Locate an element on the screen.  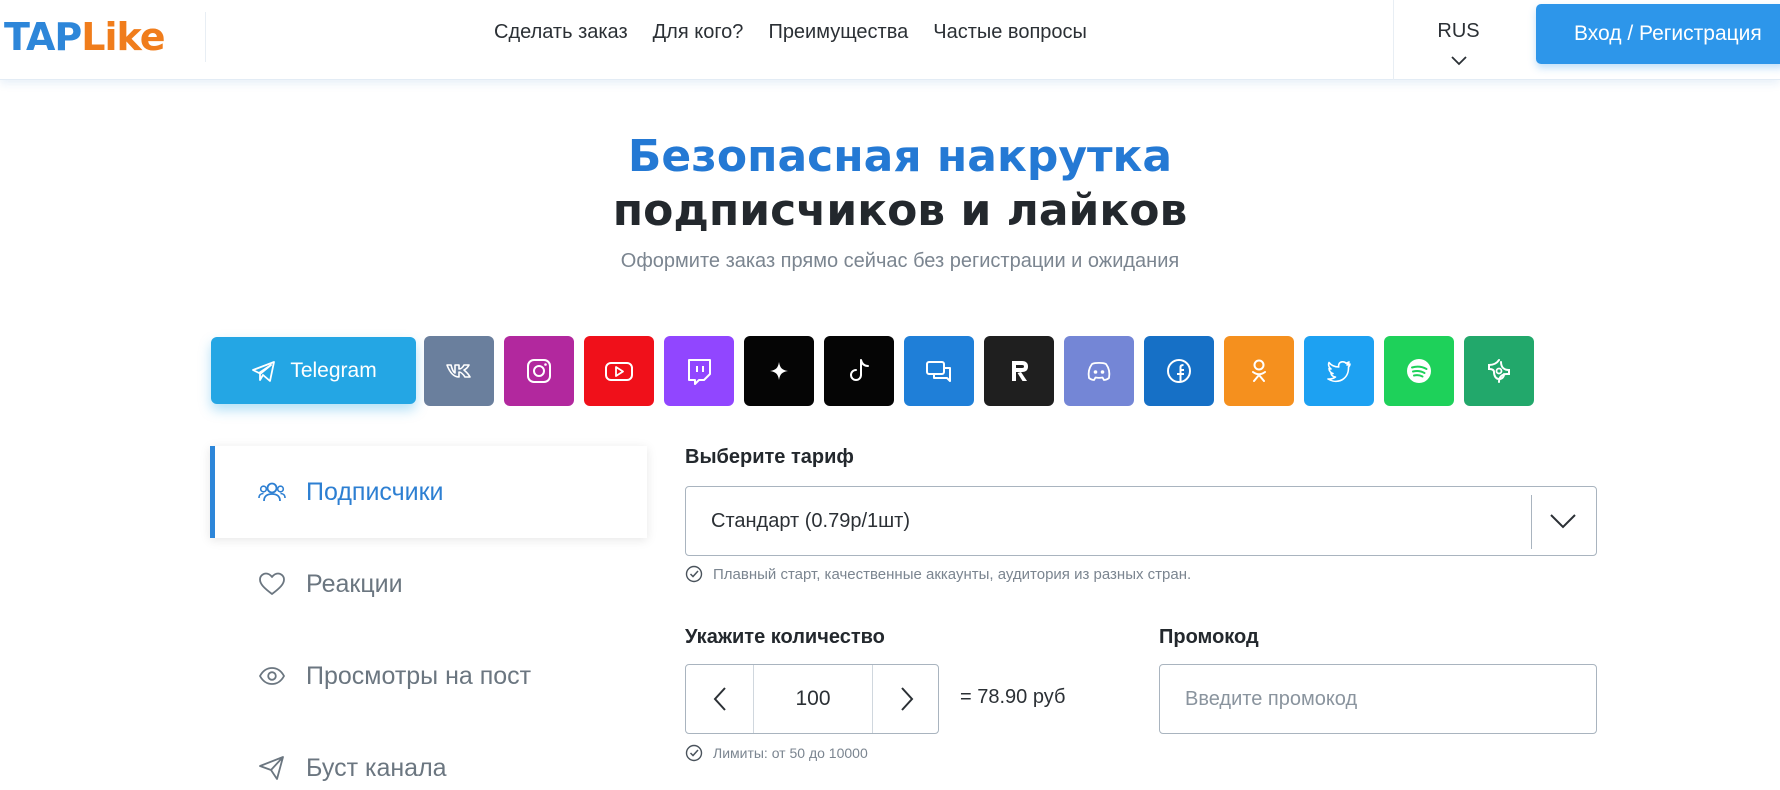
quantity-decrease-button is located at coordinates (720, 699).